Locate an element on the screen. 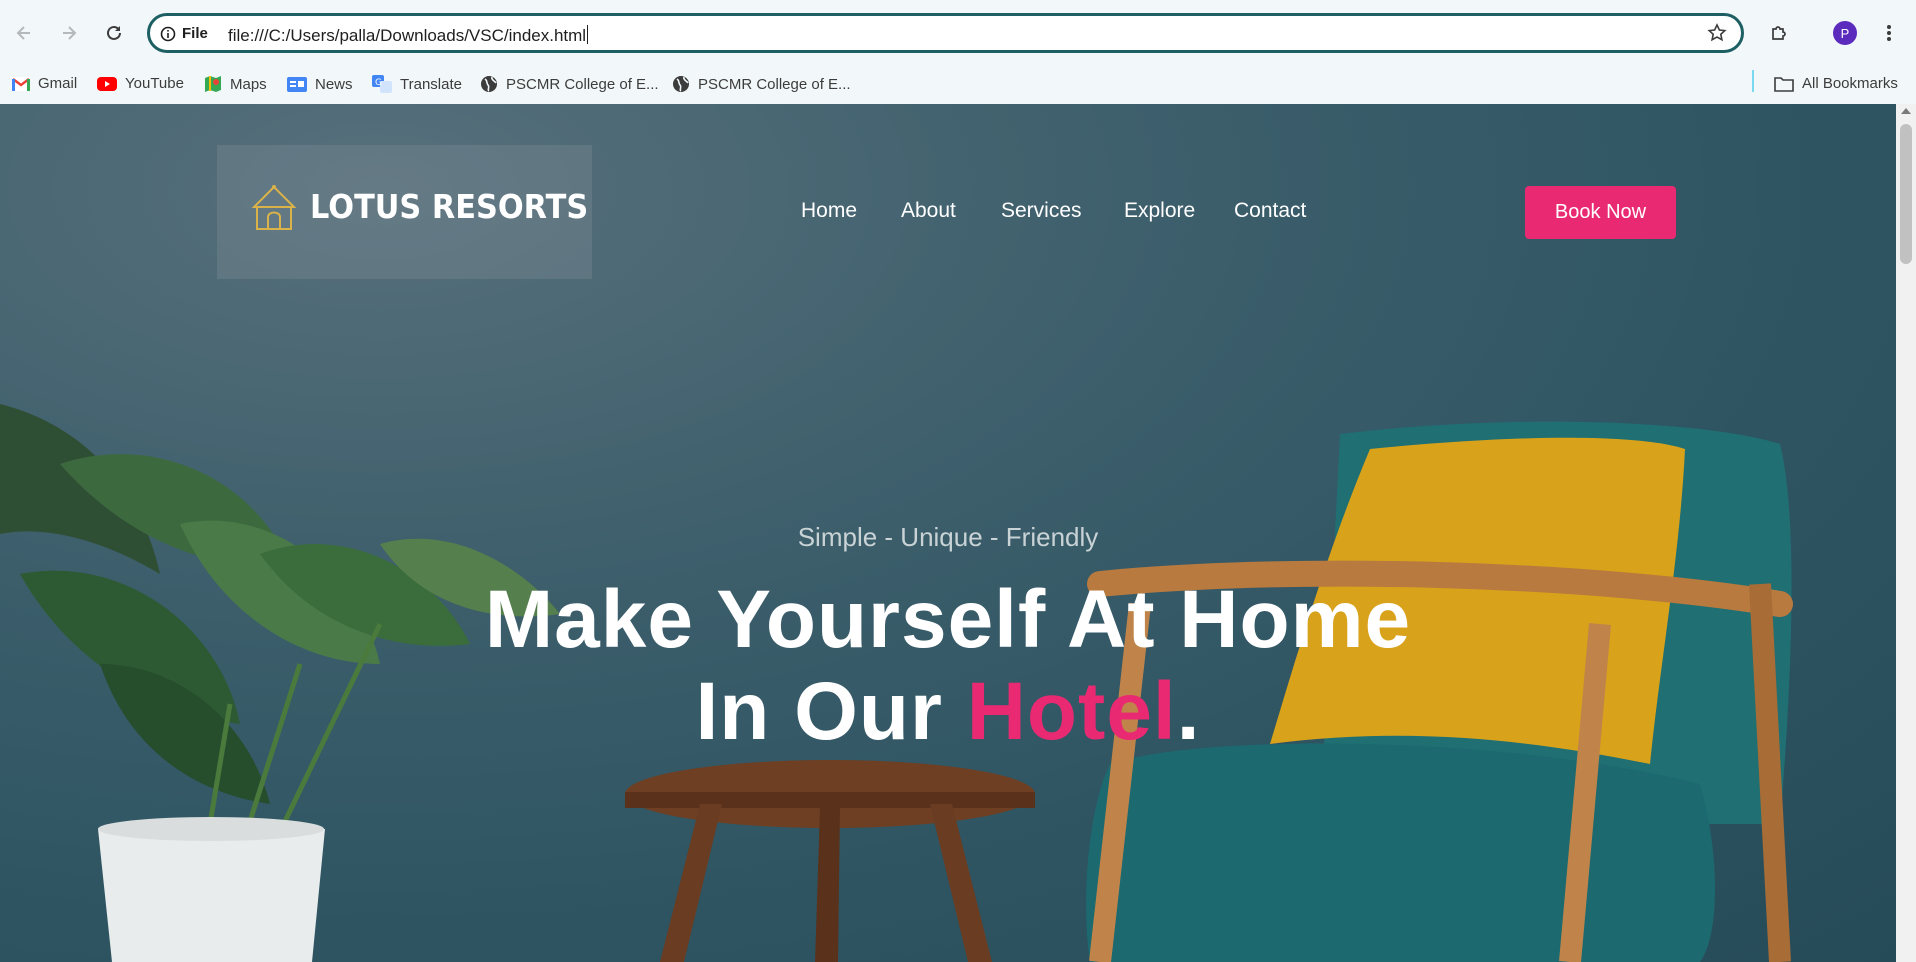 This screenshot has height=962, width=1916. nav-link-explore: Explore is located at coordinates (1159, 211).